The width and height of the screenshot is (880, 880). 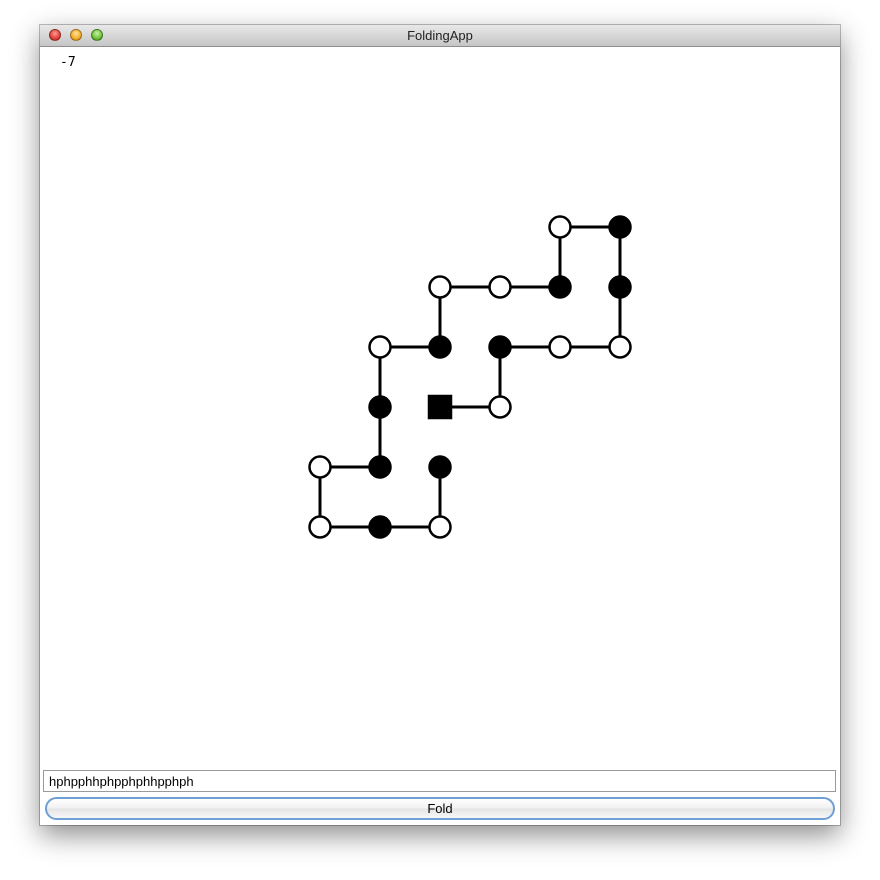 I want to click on start-residue-marker, so click(x=440, y=407).